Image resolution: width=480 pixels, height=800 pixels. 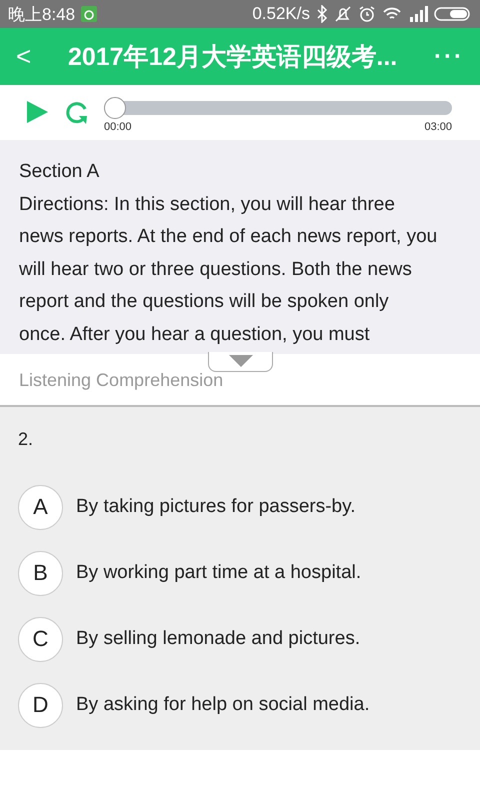 I want to click on option-text: By selling lemonade and pictures., so click(x=218, y=639).